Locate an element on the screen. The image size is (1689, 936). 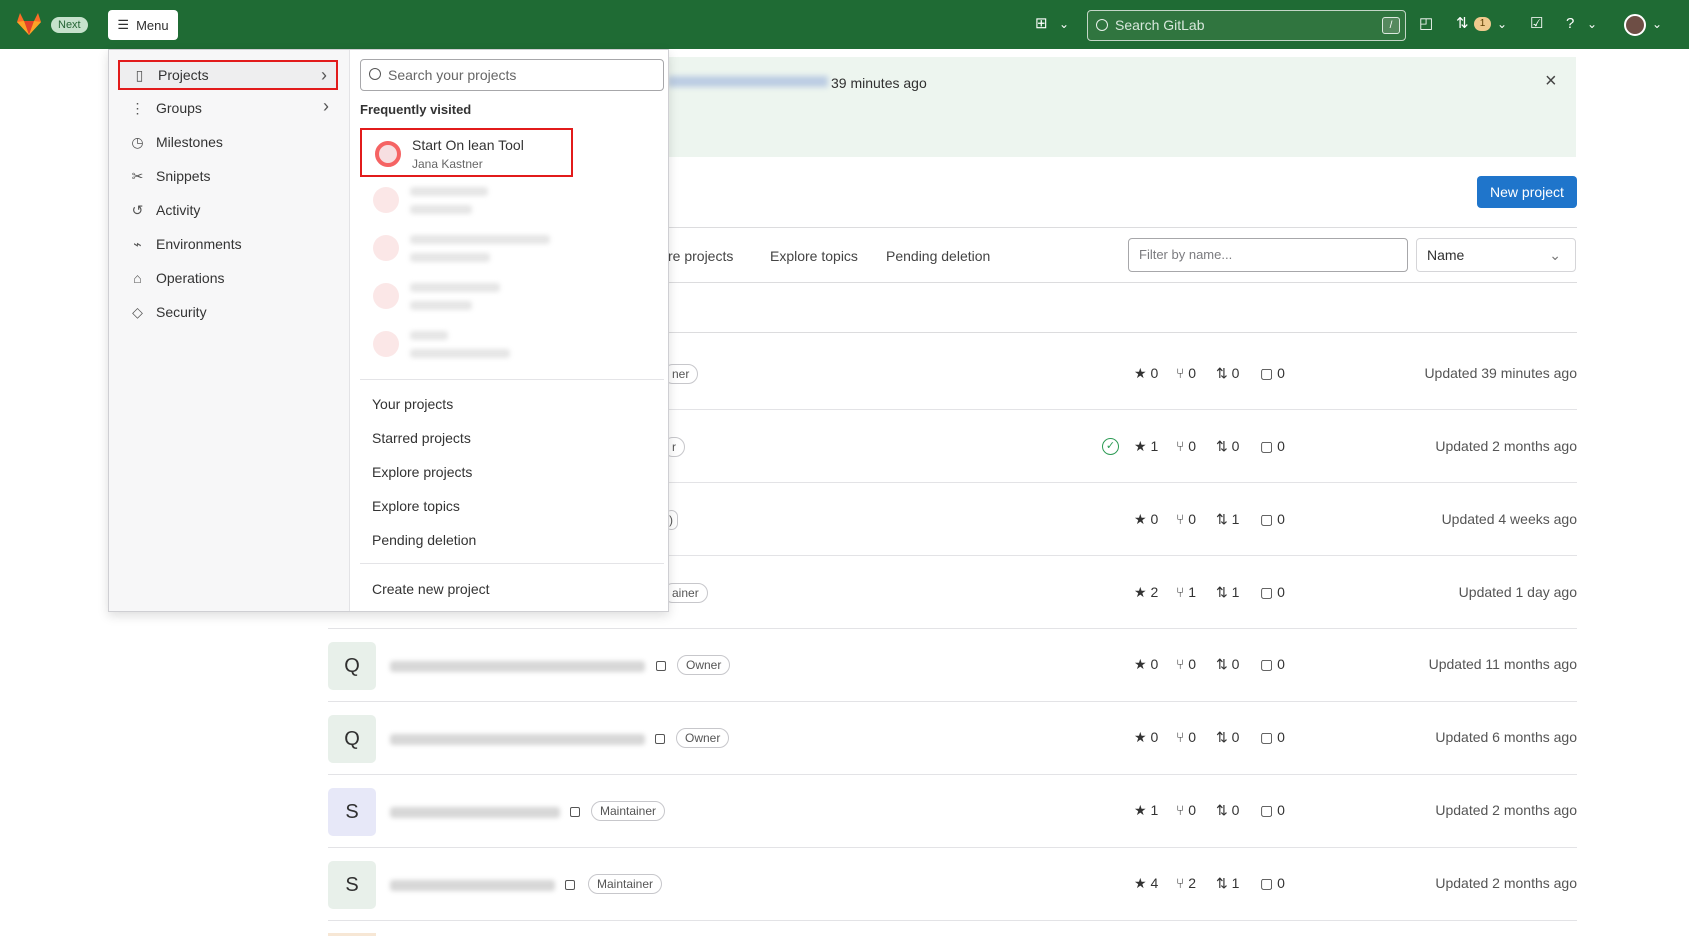
tab-explore-topics: Explore topics is located at coordinates (814, 256).